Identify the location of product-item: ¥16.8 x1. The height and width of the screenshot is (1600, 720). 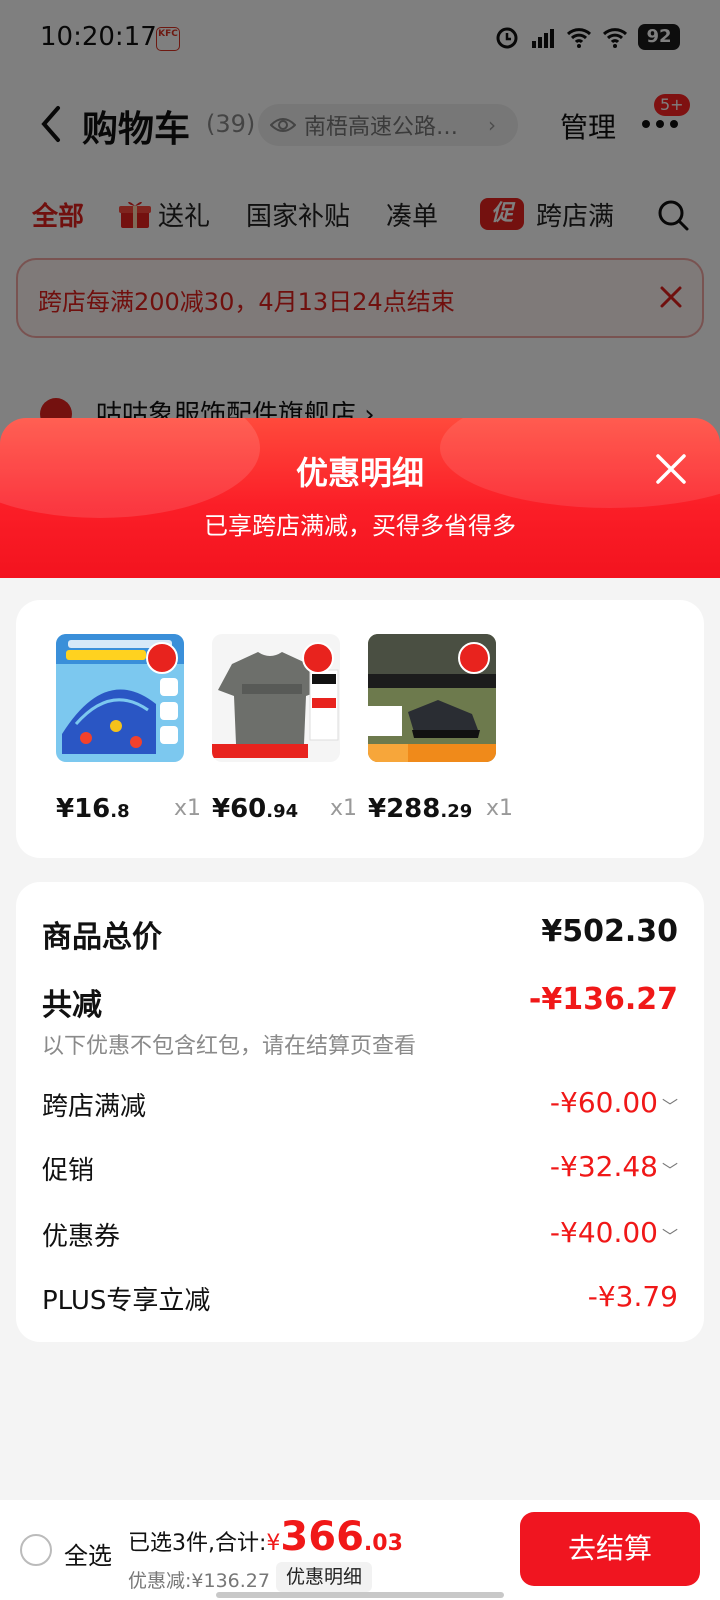
(117, 734).